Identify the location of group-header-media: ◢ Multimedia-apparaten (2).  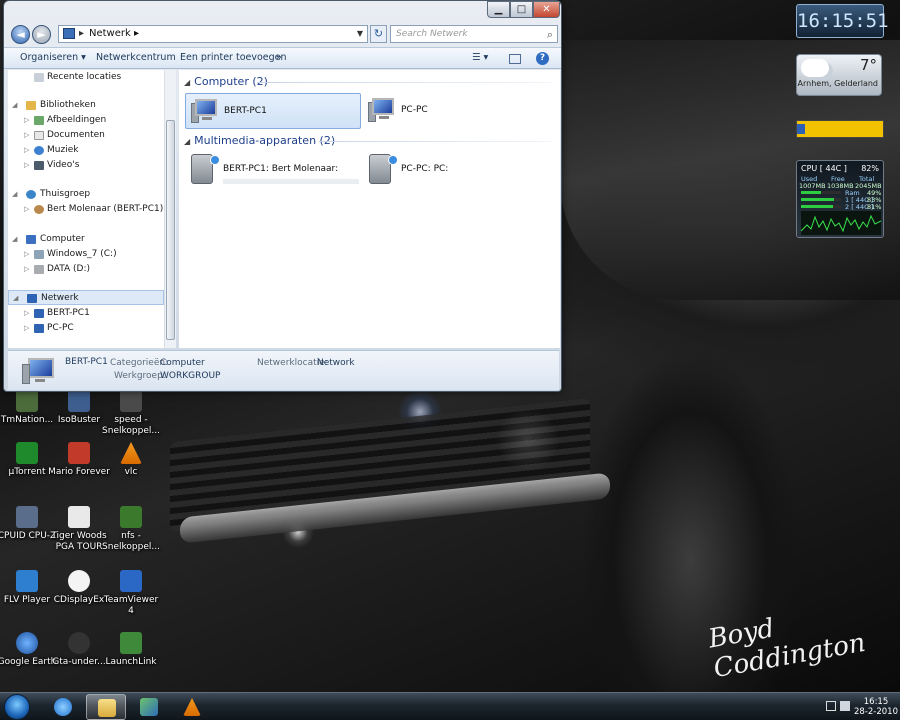
(259, 140).